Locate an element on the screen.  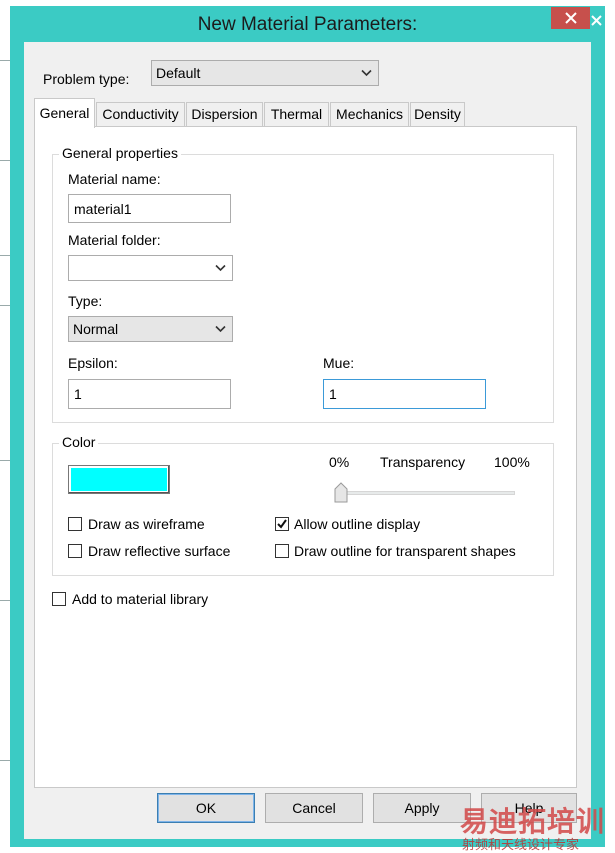
material-folder-label: Material folder: is located at coordinates (114, 240).